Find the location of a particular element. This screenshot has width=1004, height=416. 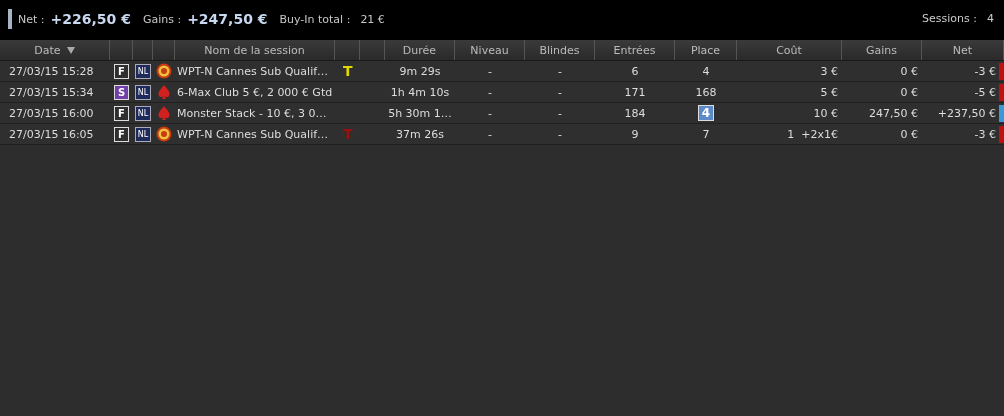

gains-value: +247,50 € is located at coordinates (227, 19).